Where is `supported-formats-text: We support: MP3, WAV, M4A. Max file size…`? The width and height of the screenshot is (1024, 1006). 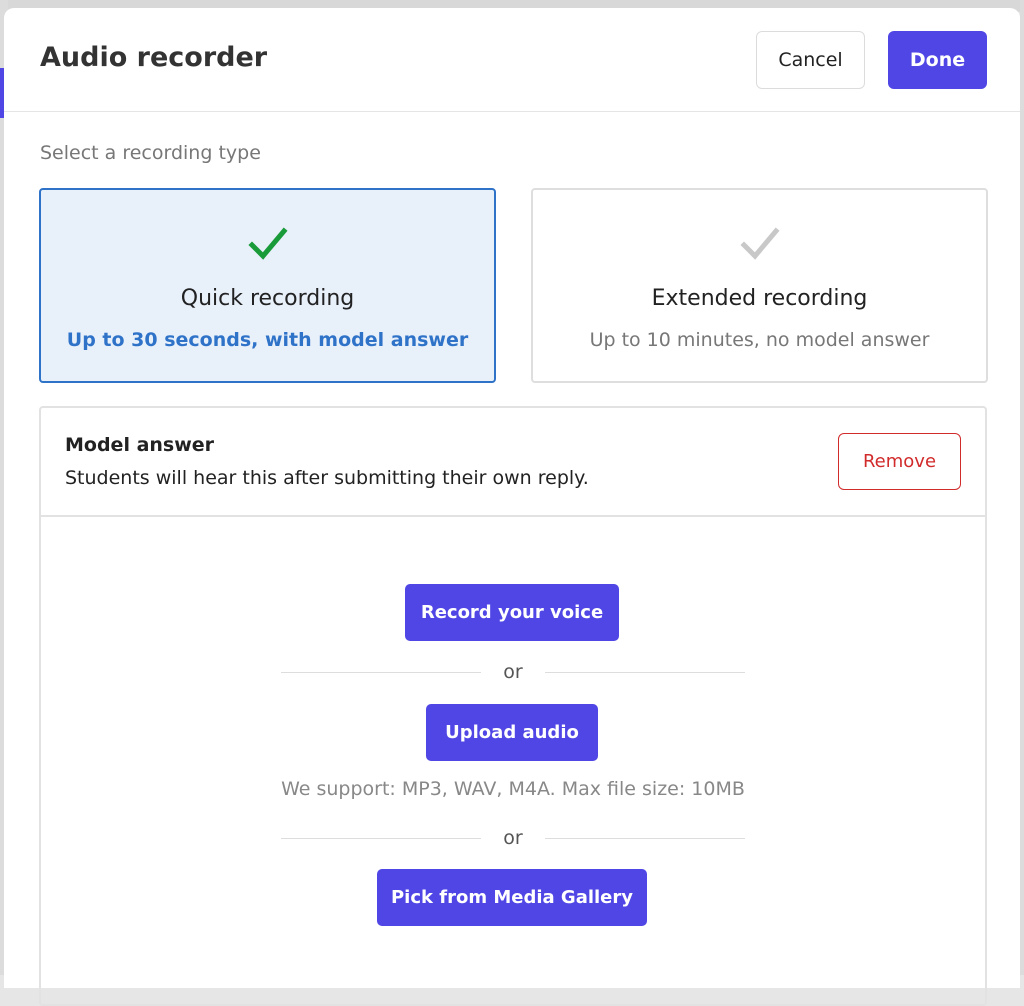 supported-formats-text: We support: MP3, WAV, M4A. Max file size… is located at coordinates (513, 789).